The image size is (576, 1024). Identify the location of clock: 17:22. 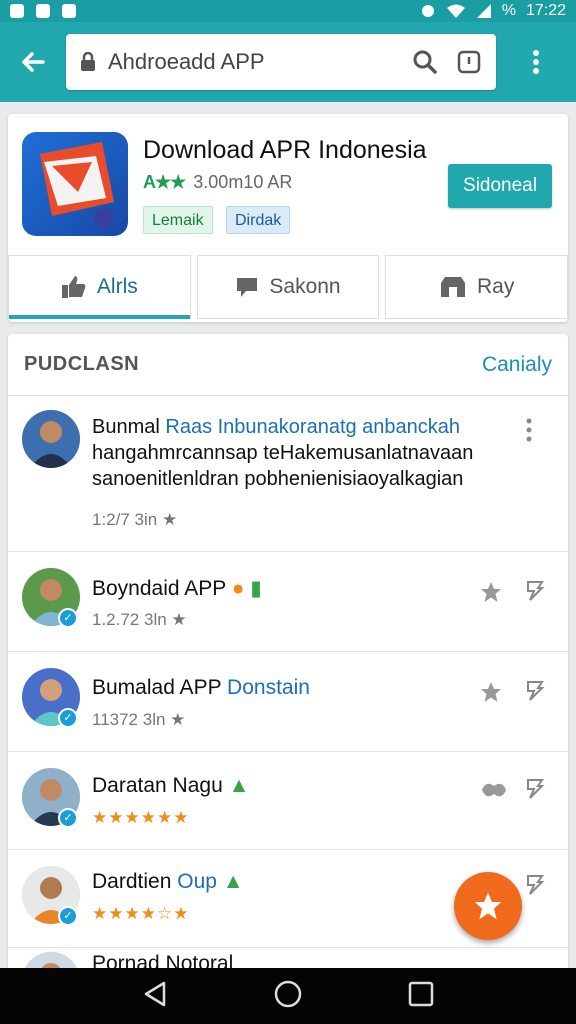
(545, 10).